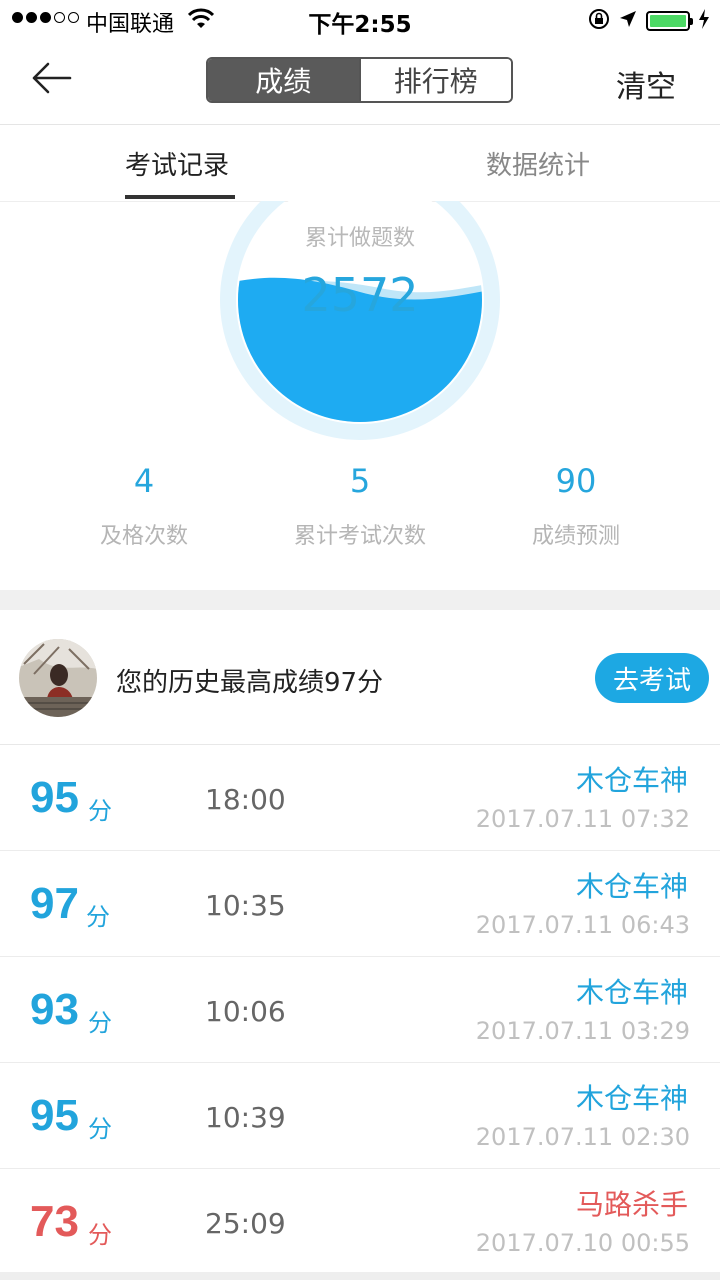  I want to click on record-row: 73 分 25:09 马路杀手 2017.07.10 00:55, so click(360, 1222).